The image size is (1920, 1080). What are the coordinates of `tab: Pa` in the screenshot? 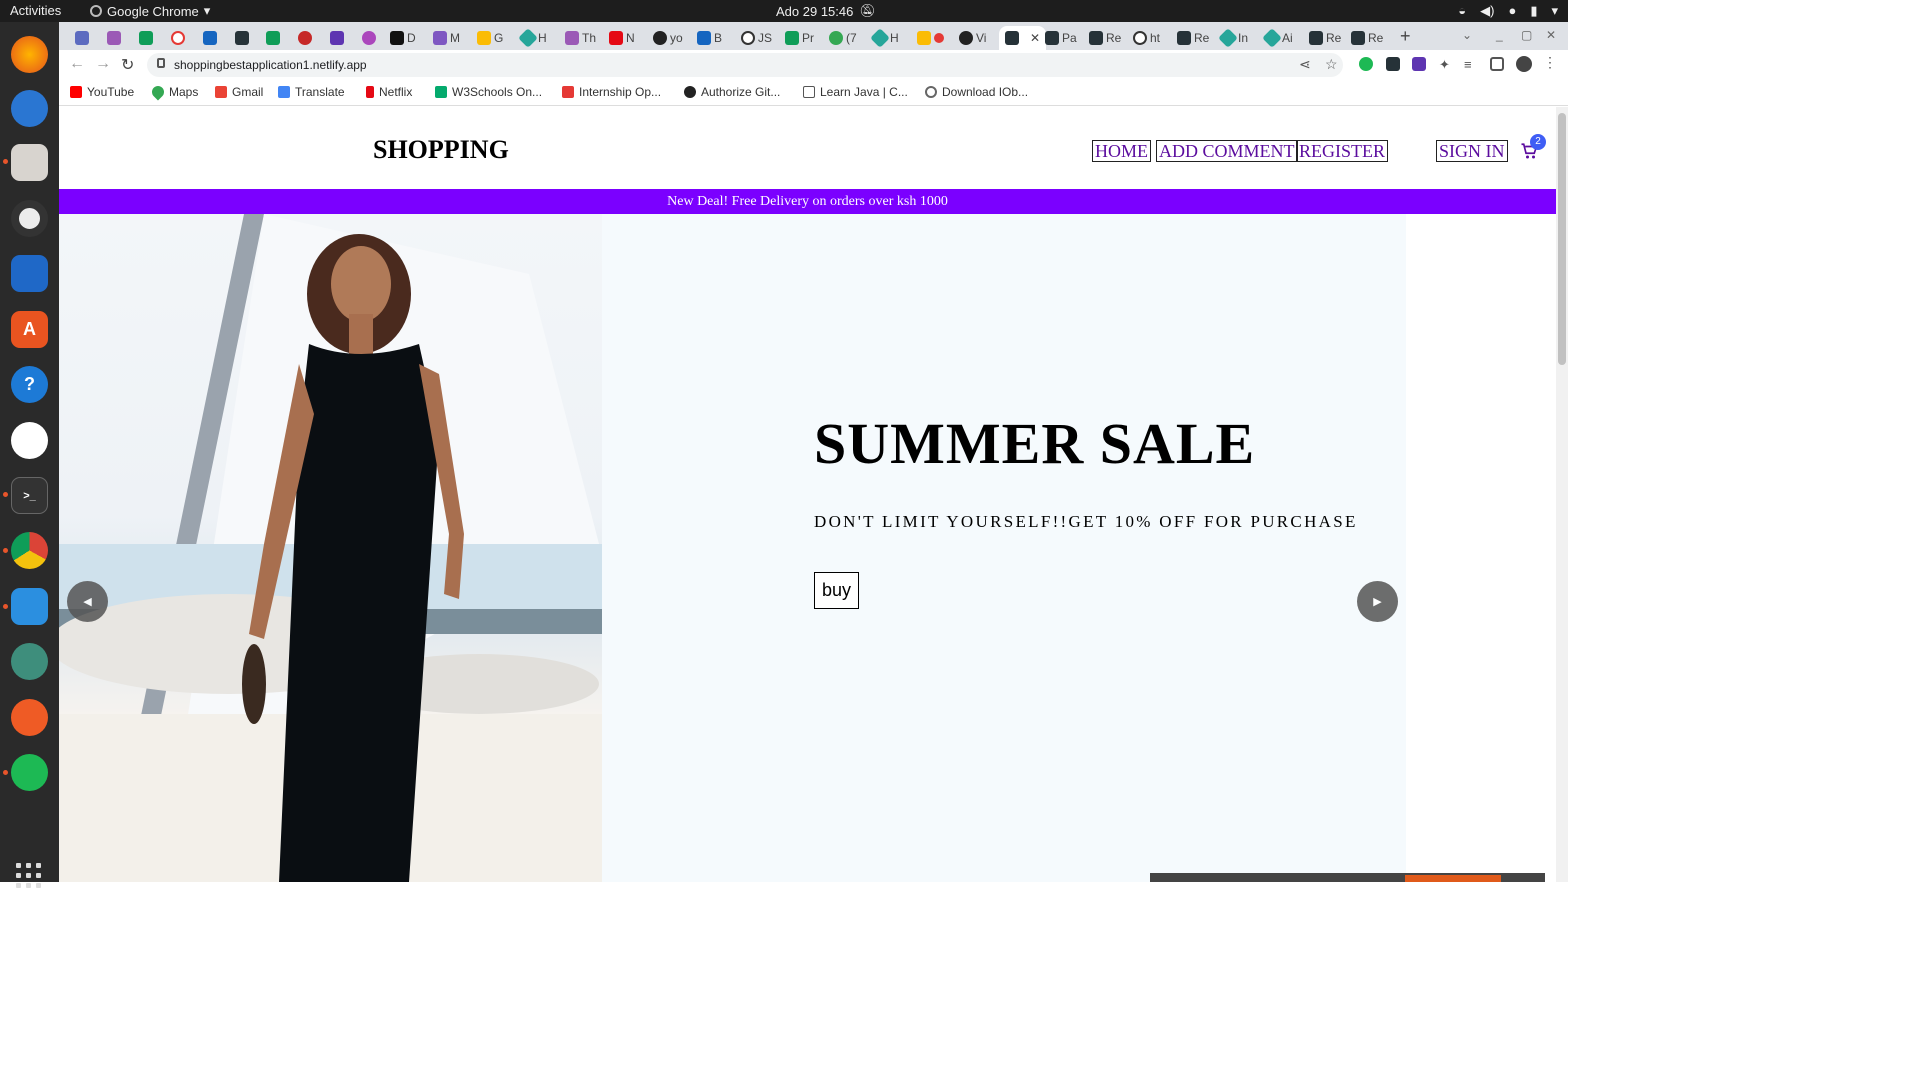 It's located at (1061, 38).